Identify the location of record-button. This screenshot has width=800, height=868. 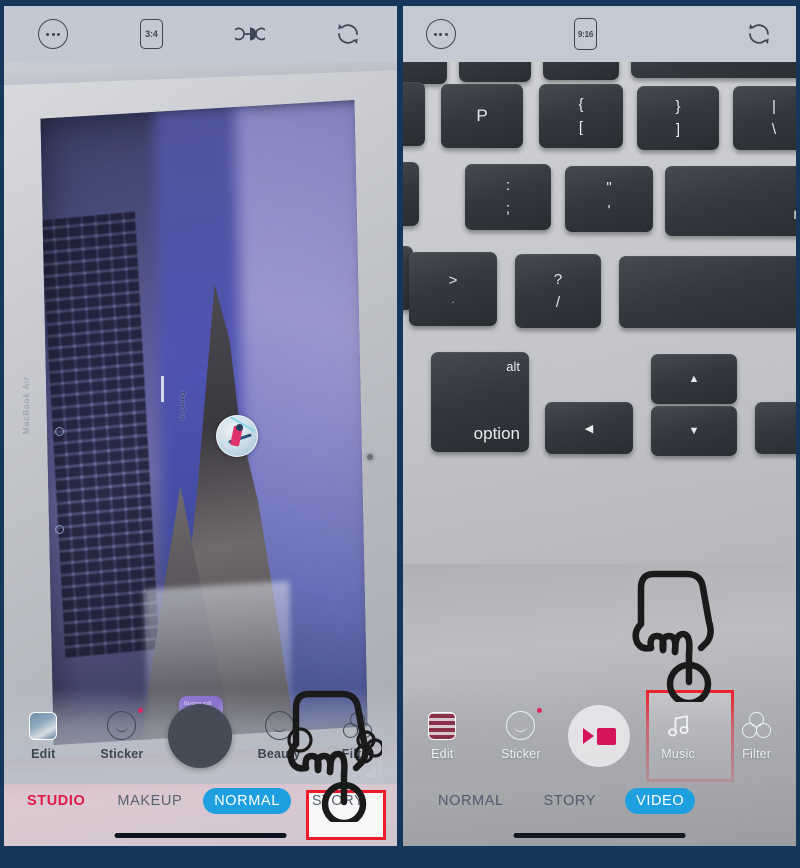
(599, 736).